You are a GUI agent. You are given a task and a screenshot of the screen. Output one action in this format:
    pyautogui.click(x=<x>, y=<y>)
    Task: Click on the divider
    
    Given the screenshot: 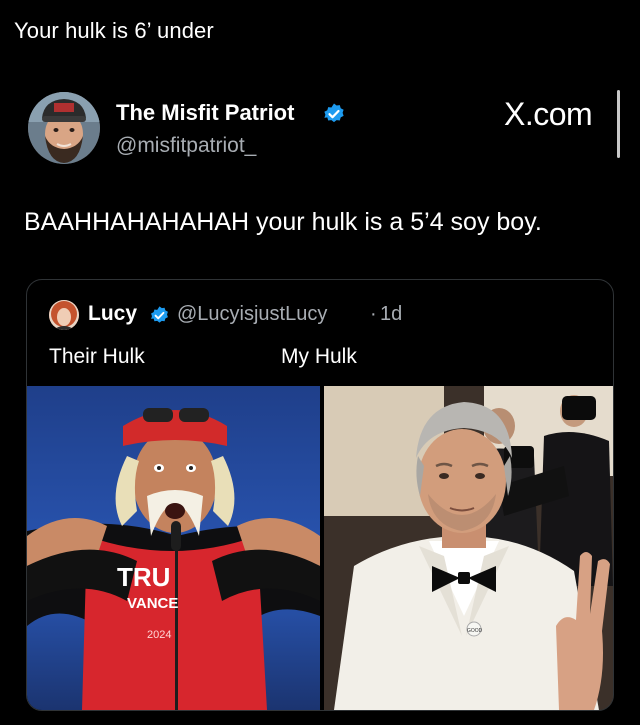 What is the action you would take?
    pyautogui.click(x=618, y=124)
    